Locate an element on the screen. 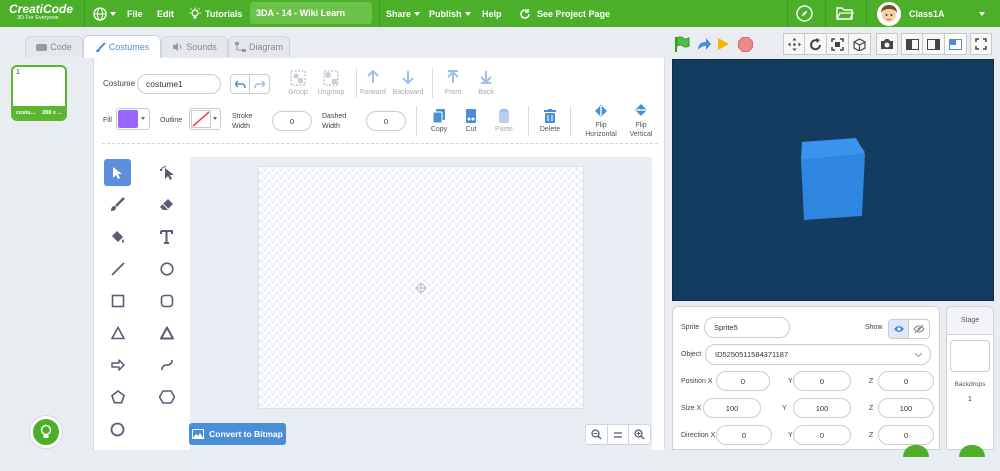 The width and height of the screenshot is (1000, 471). ungroup-button: Ungroup is located at coordinates (331, 83).